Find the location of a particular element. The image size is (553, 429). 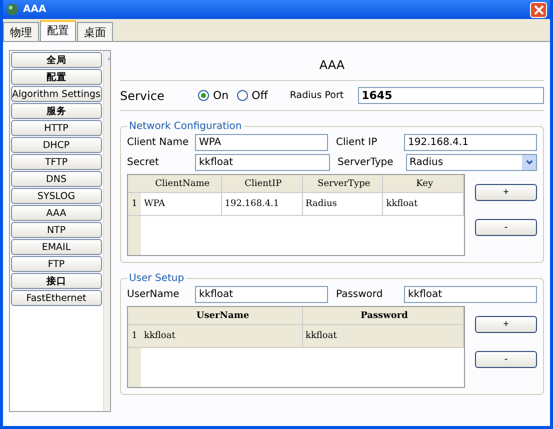

service-label: Service is located at coordinates (143, 95).